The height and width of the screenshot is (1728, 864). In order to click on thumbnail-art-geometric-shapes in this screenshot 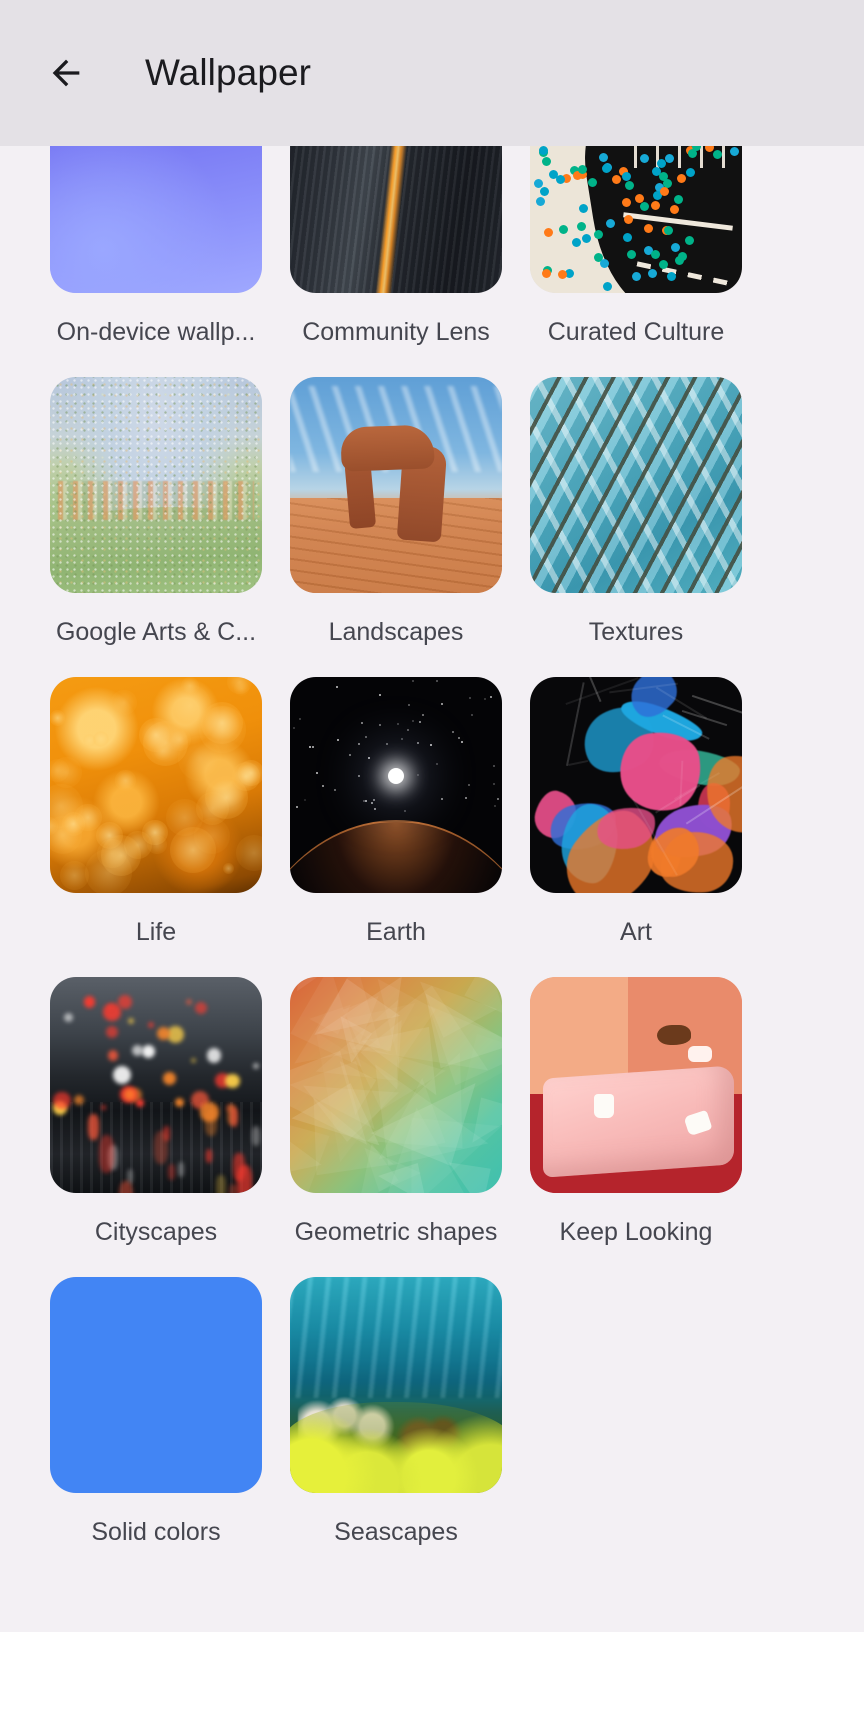, I will do `click(396, 1085)`.